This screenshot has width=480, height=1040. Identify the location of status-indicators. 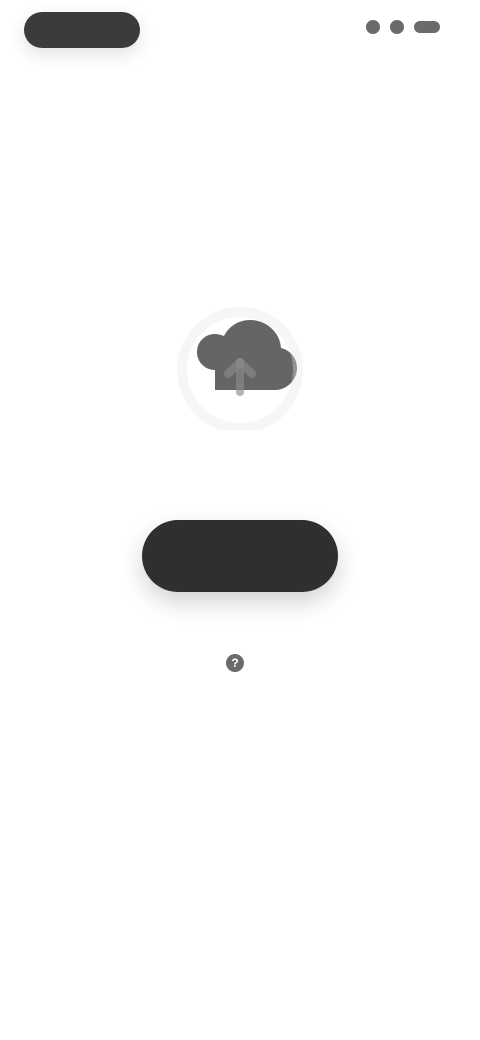
(403, 27).